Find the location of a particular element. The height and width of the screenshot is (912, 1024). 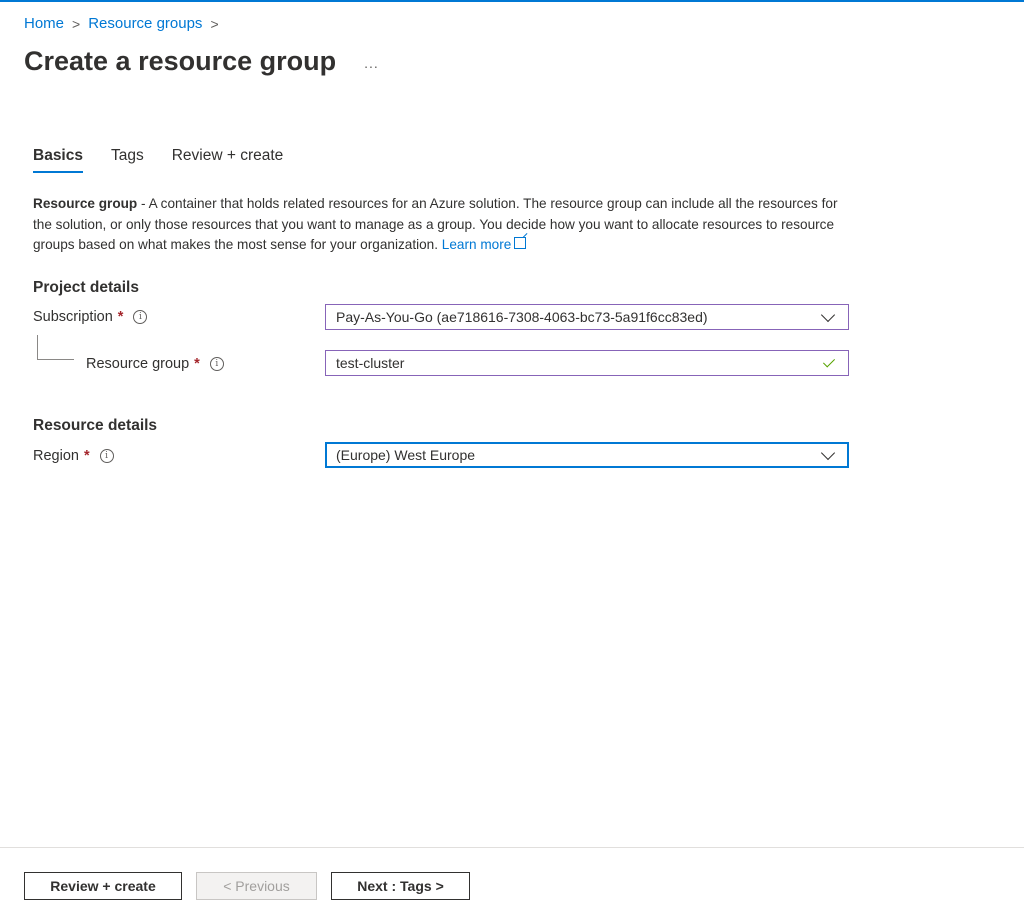

breadcrumb: Home > Resource groups > is located at coordinates (121, 23).